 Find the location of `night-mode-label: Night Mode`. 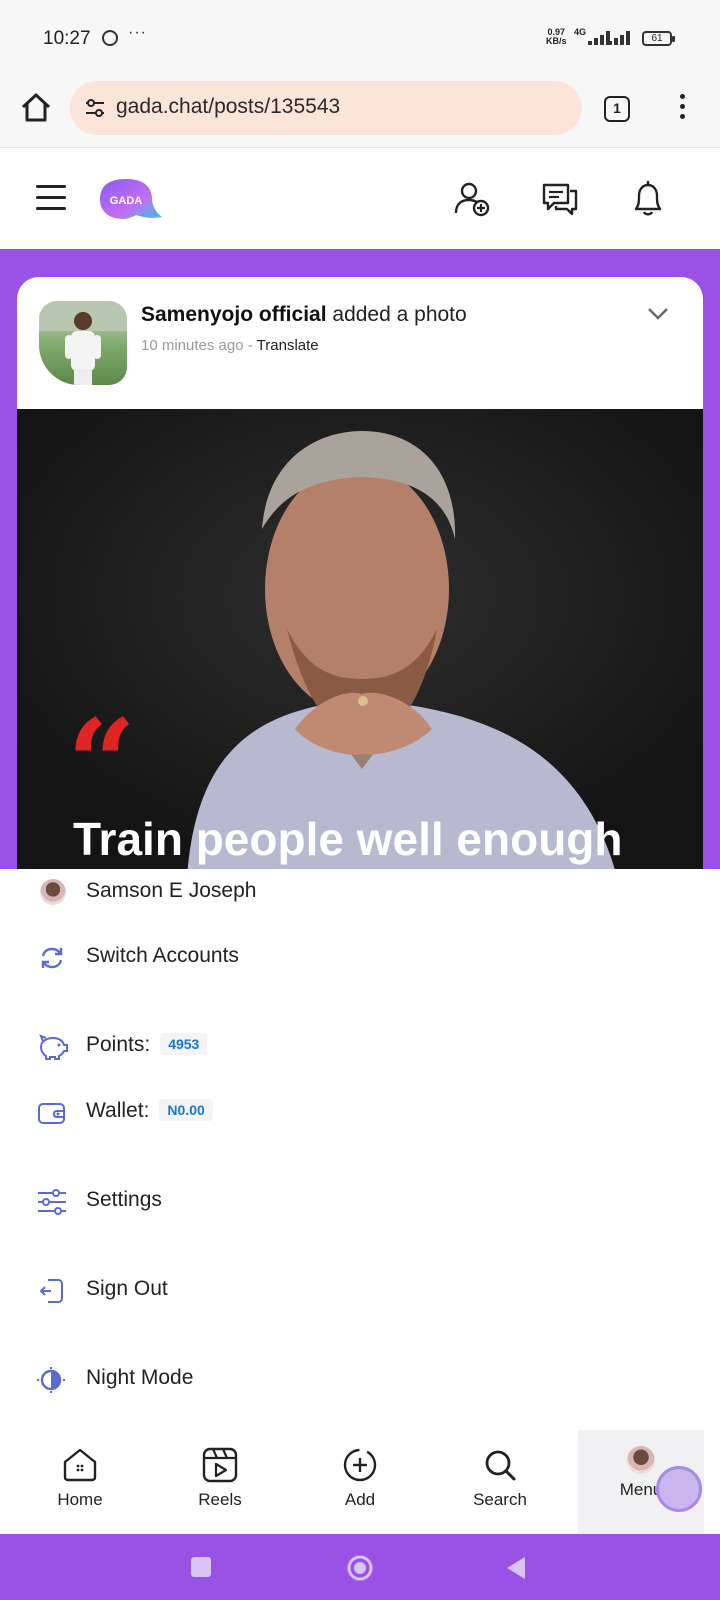

night-mode-label: Night Mode is located at coordinates (140, 1377).